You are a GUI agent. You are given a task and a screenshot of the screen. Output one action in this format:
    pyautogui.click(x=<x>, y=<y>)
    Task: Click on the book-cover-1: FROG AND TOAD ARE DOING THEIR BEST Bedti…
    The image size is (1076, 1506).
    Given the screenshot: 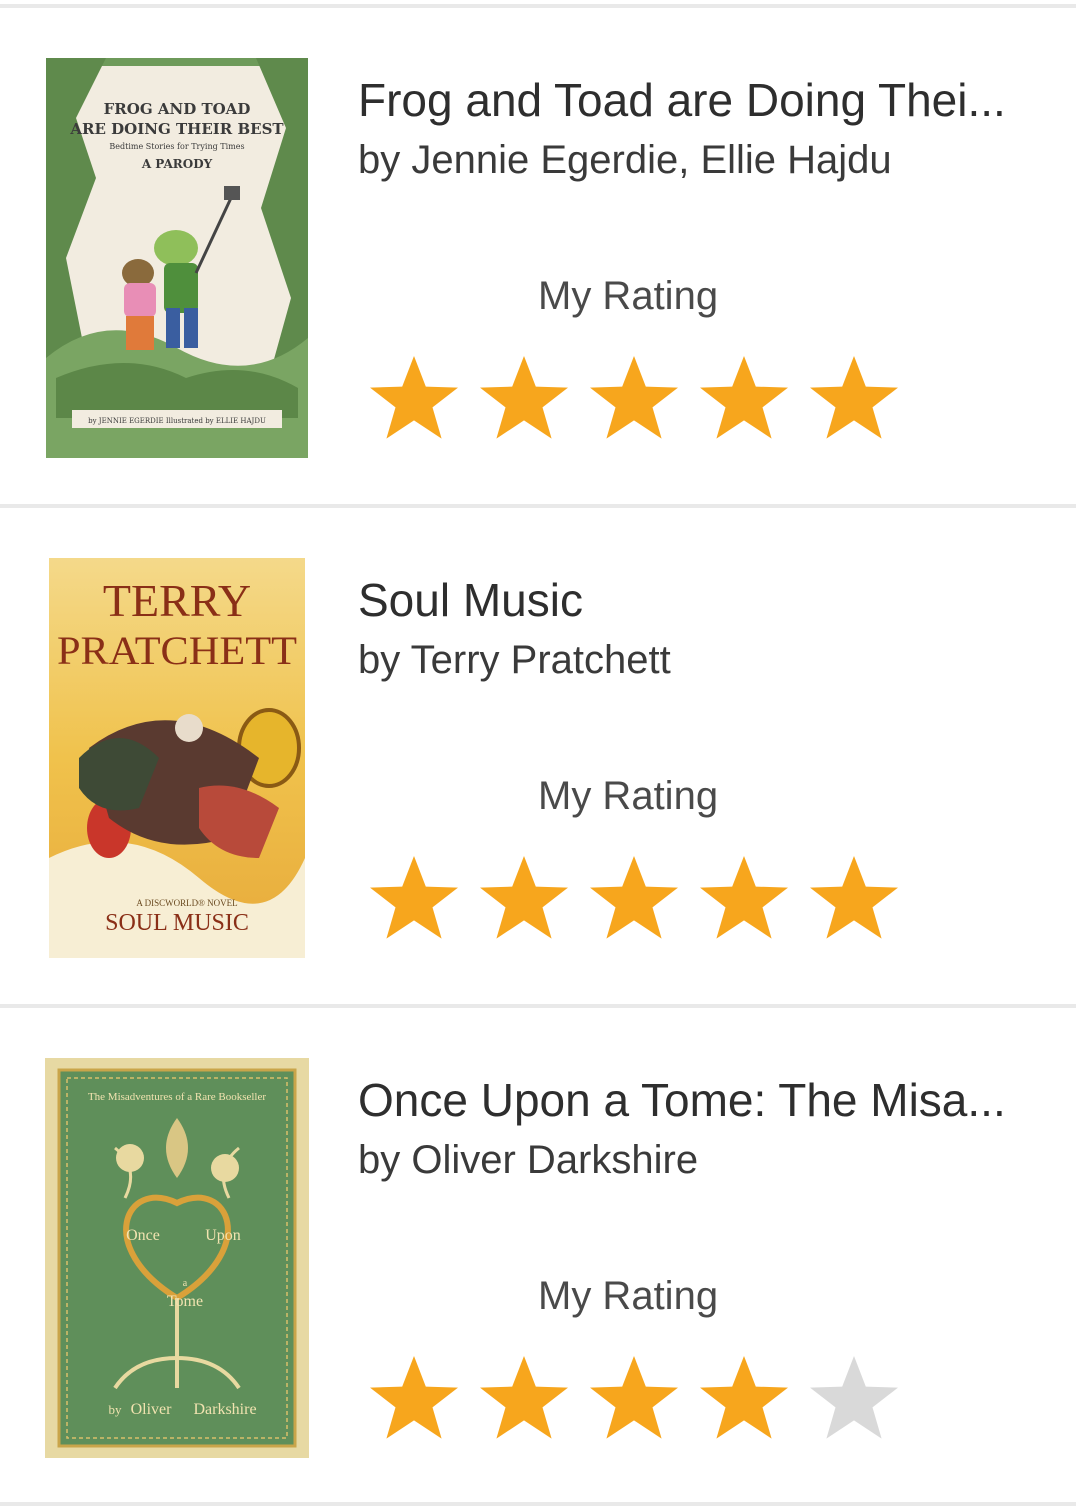 What is the action you would take?
    pyautogui.click(x=177, y=258)
    